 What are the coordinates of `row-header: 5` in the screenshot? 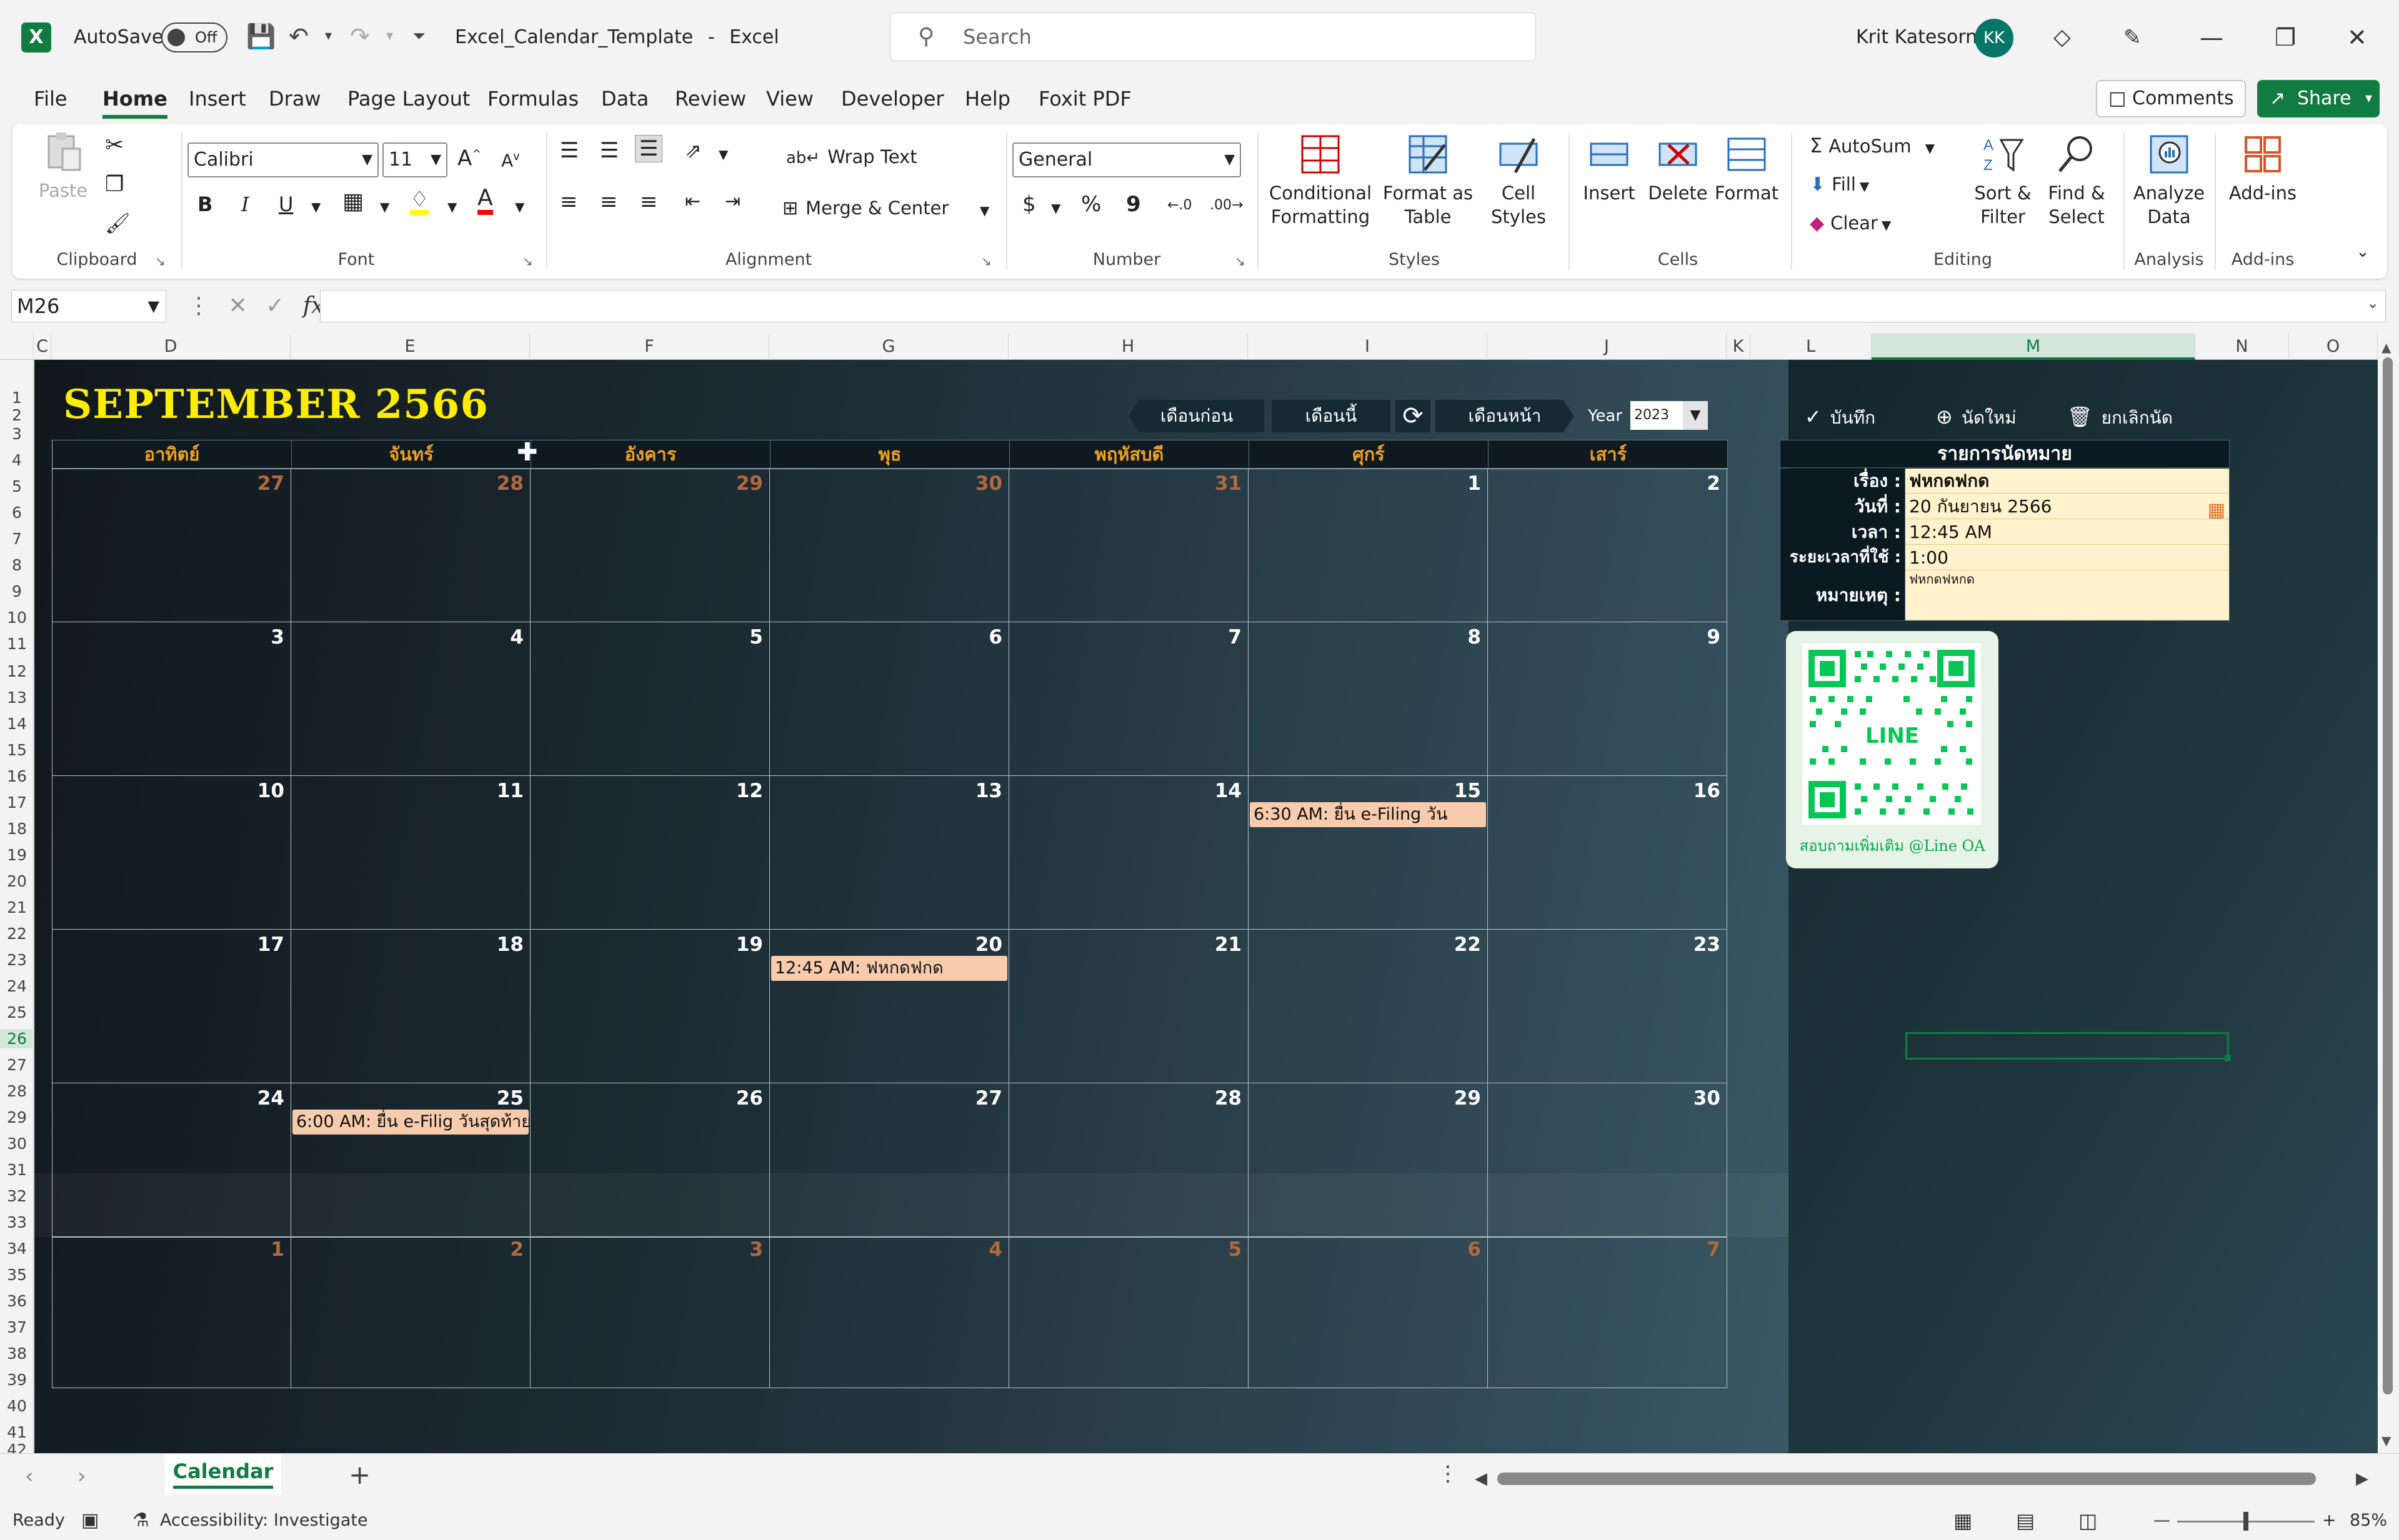 It's located at (17, 487).